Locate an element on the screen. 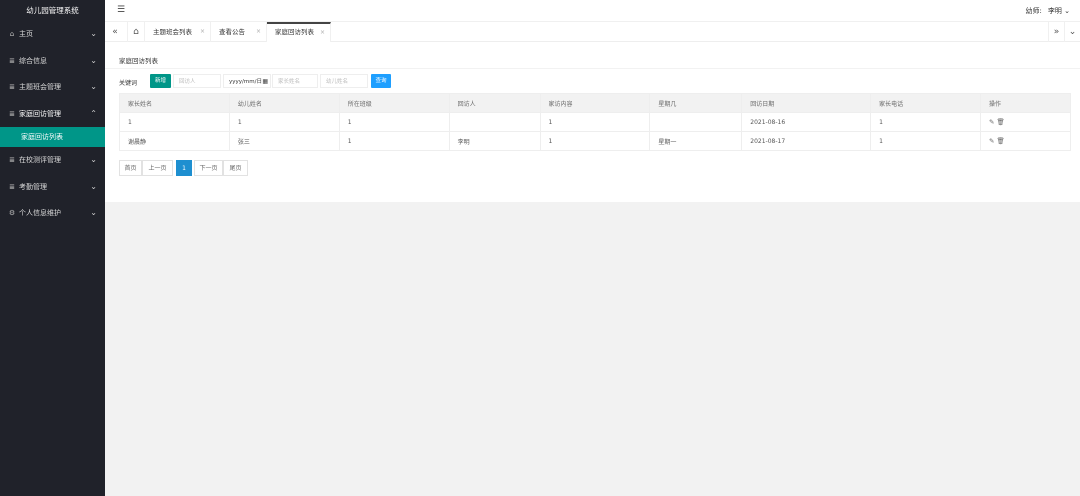 The image size is (1080, 496). table-cell: 2021-08-17 is located at coordinates (806, 141).